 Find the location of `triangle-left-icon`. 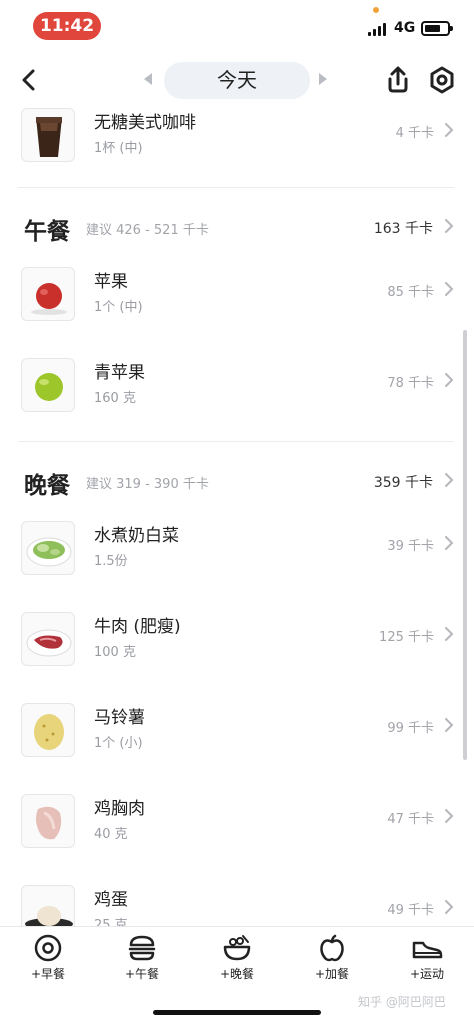

triangle-left-icon is located at coordinates (148, 79).